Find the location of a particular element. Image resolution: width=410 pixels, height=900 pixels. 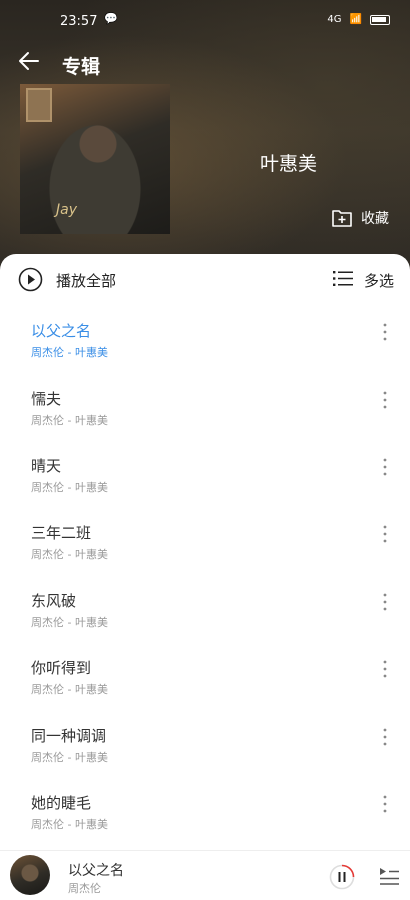

song-row: 同一种调调 周杰伦 - 叶惠美 is located at coordinates (205, 757).